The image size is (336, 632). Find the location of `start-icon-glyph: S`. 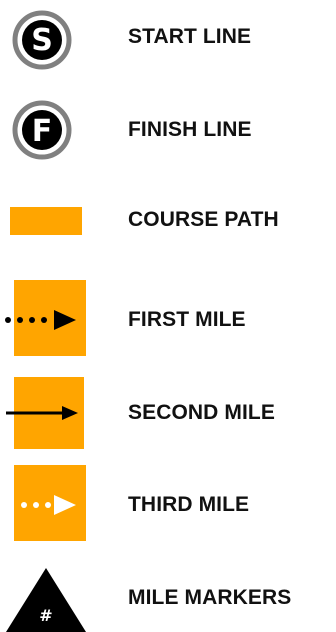

start-icon-glyph: S is located at coordinates (42, 40).